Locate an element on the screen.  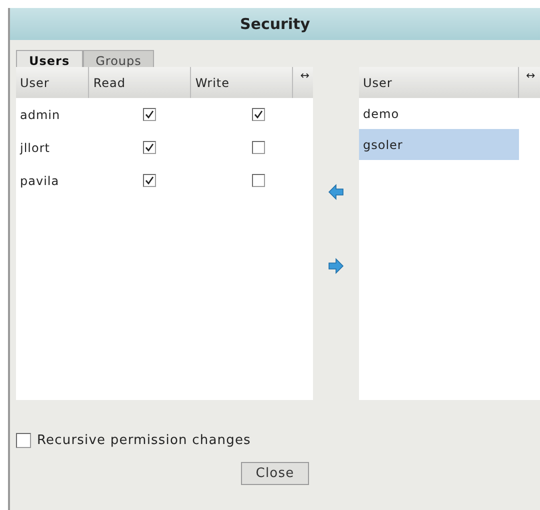
right-arrow-icon is located at coordinates (336, 266).